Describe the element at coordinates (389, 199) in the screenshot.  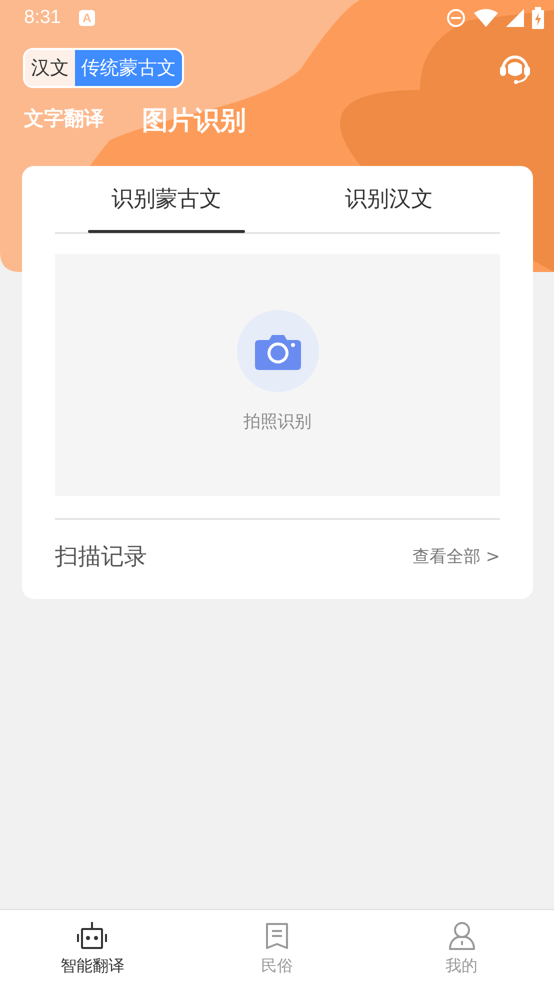
I see `recognition-tab: 识别汉文` at that location.